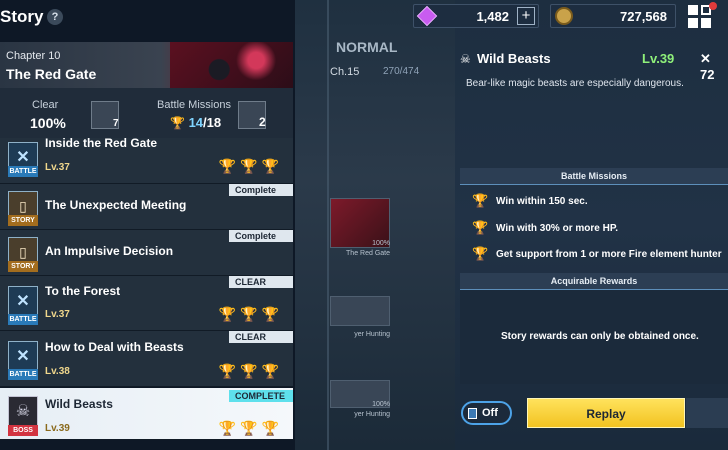  Describe the element at coordinates (23, 430) in the screenshot. I see `mission-type-tag: BOSS` at that location.